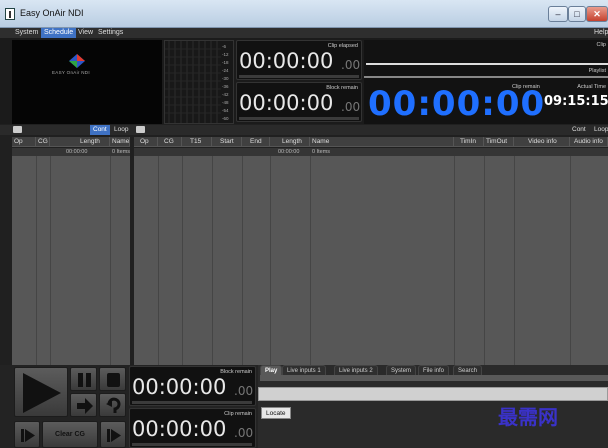 This screenshot has width=608, height=448. Describe the element at coordinates (299, 118) in the screenshot. I see `block-remain-bar` at that location.